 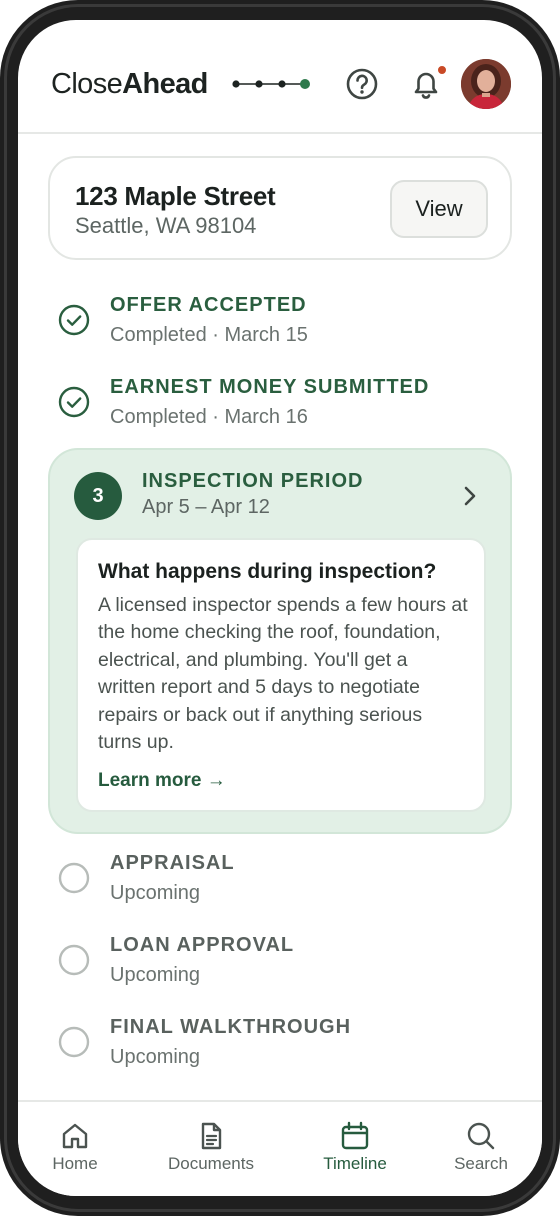 What do you see at coordinates (267, 571) in the screenshot?
I see `info-heading: What happens during inspection?` at bounding box center [267, 571].